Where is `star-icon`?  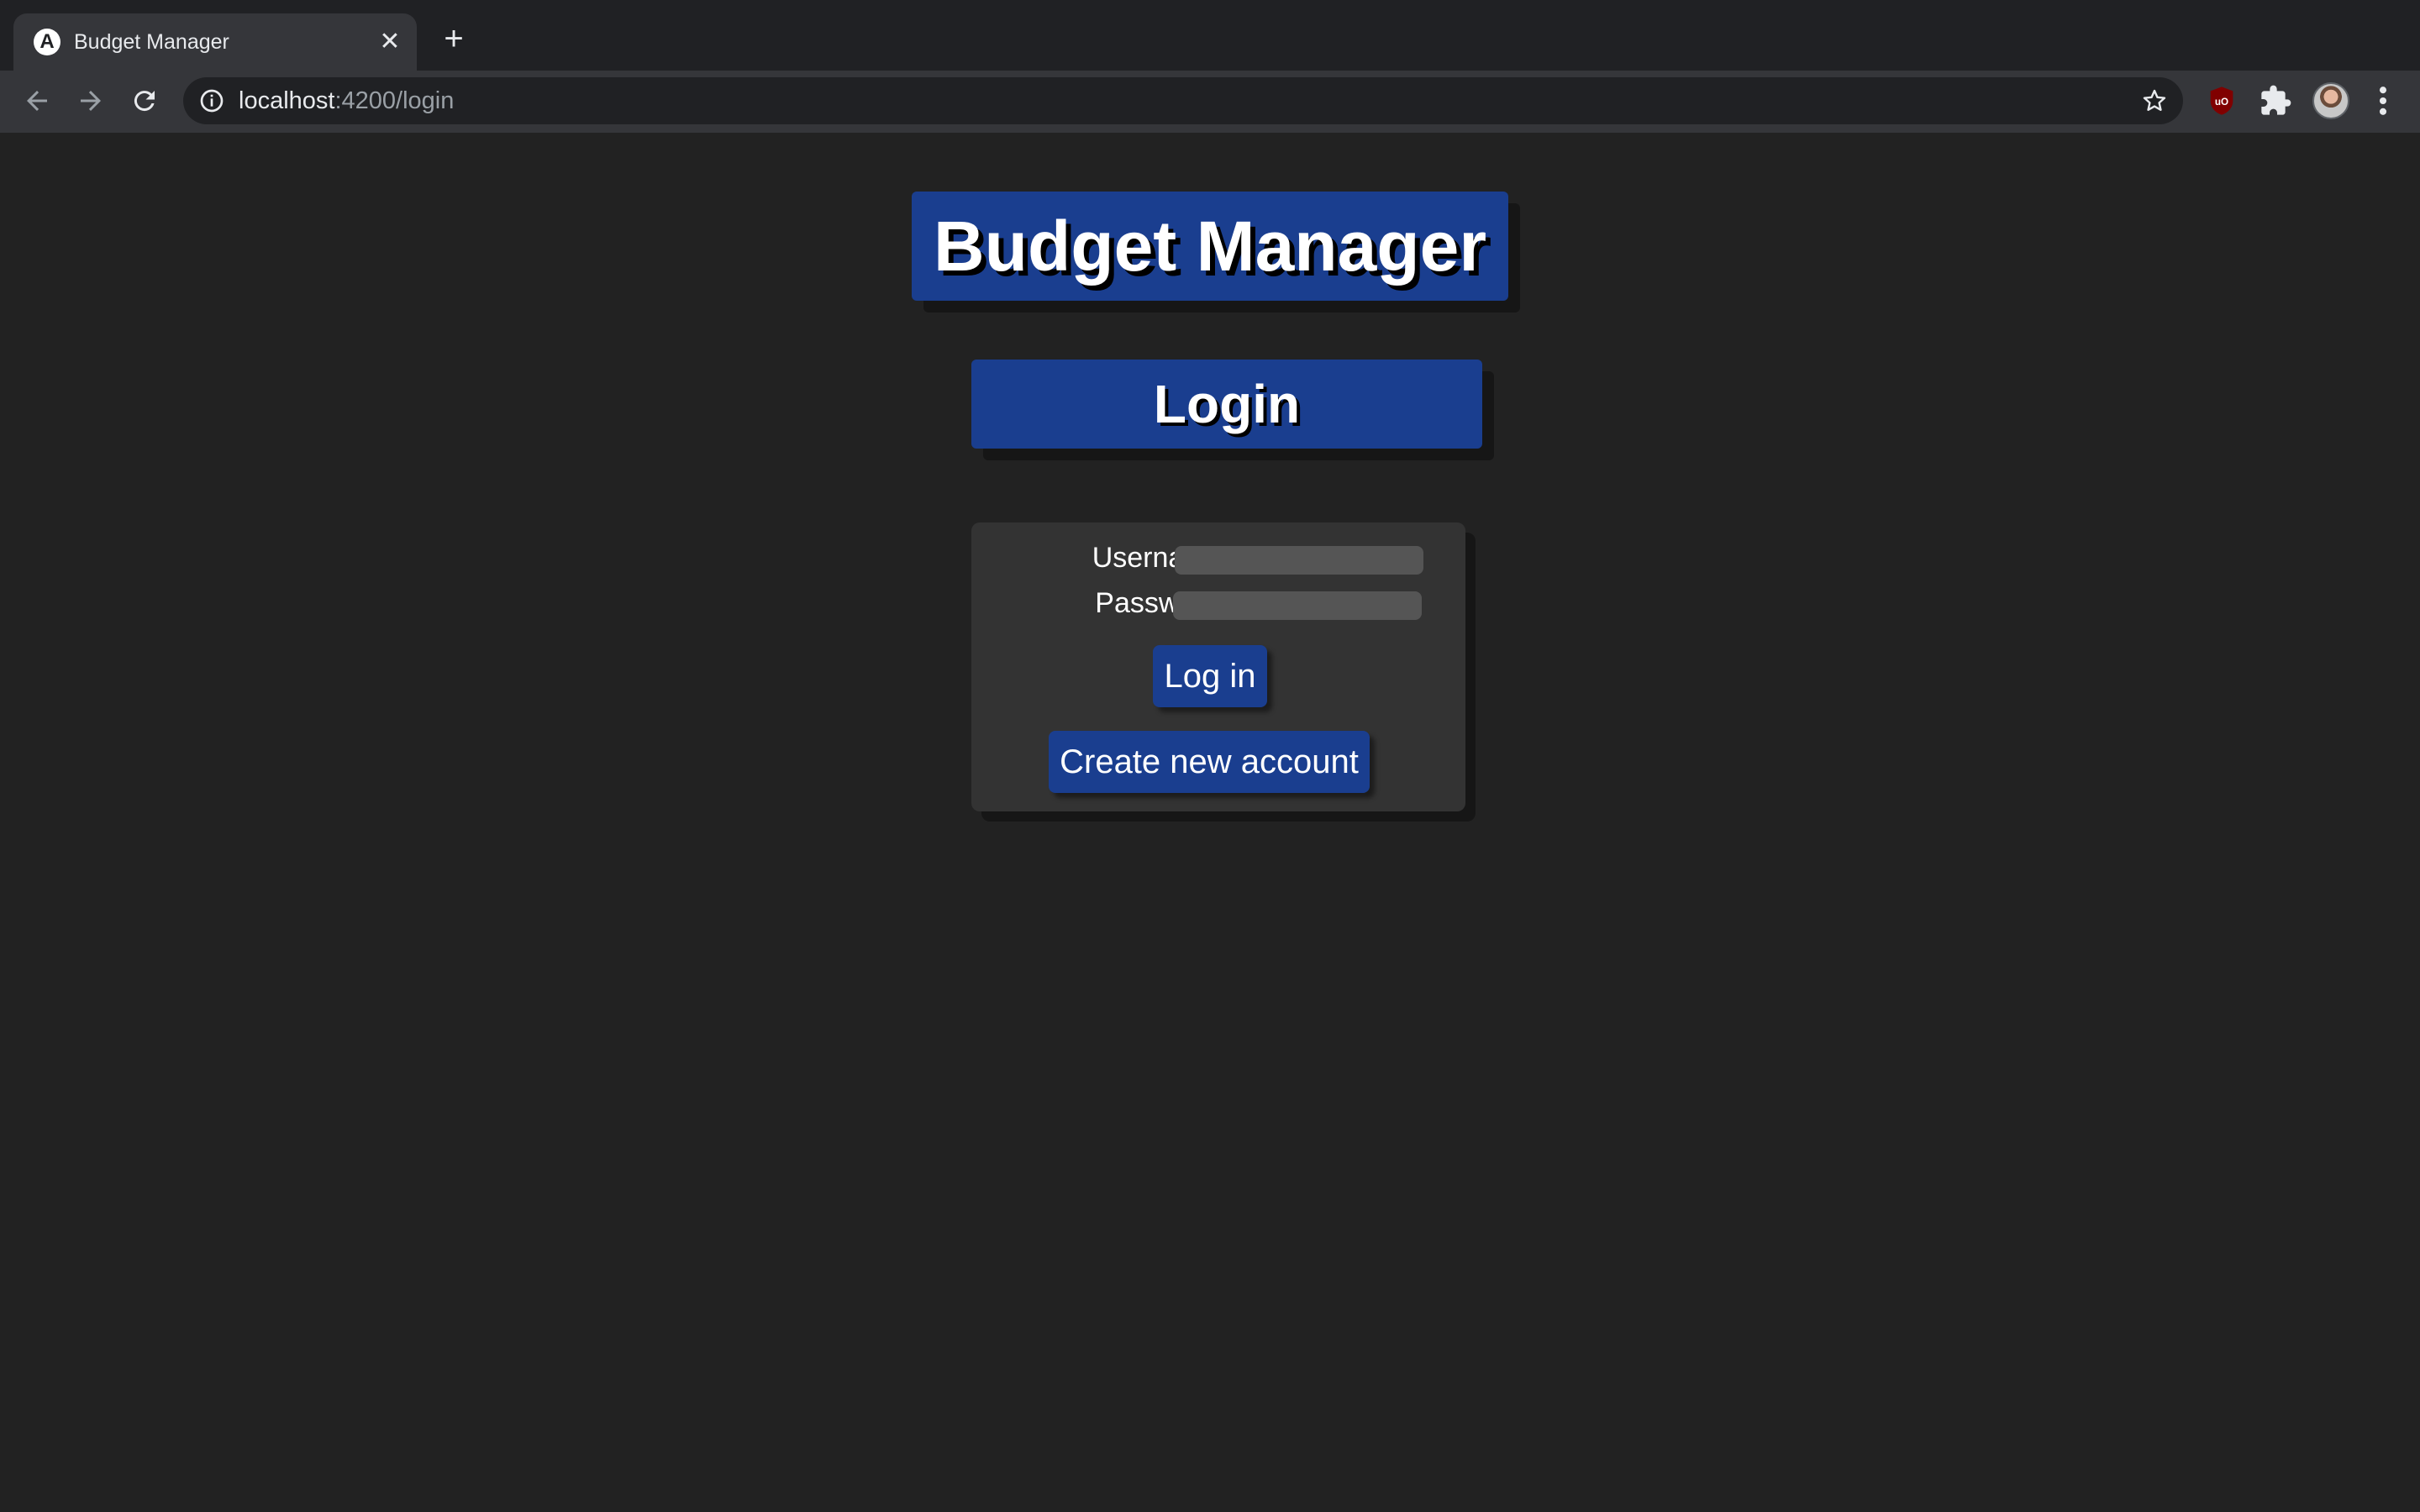
star-icon is located at coordinates (2154, 100).